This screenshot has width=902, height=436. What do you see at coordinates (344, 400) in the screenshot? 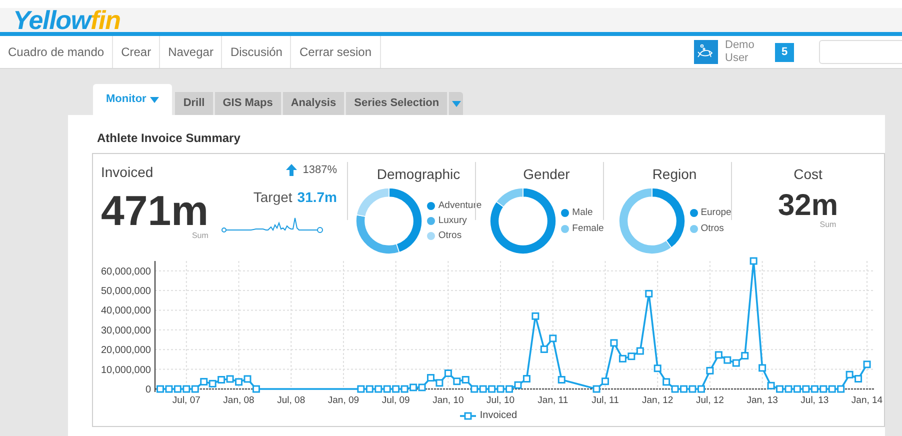
I see `x-tick-label: Jan, 09` at bounding box center [344, 400].